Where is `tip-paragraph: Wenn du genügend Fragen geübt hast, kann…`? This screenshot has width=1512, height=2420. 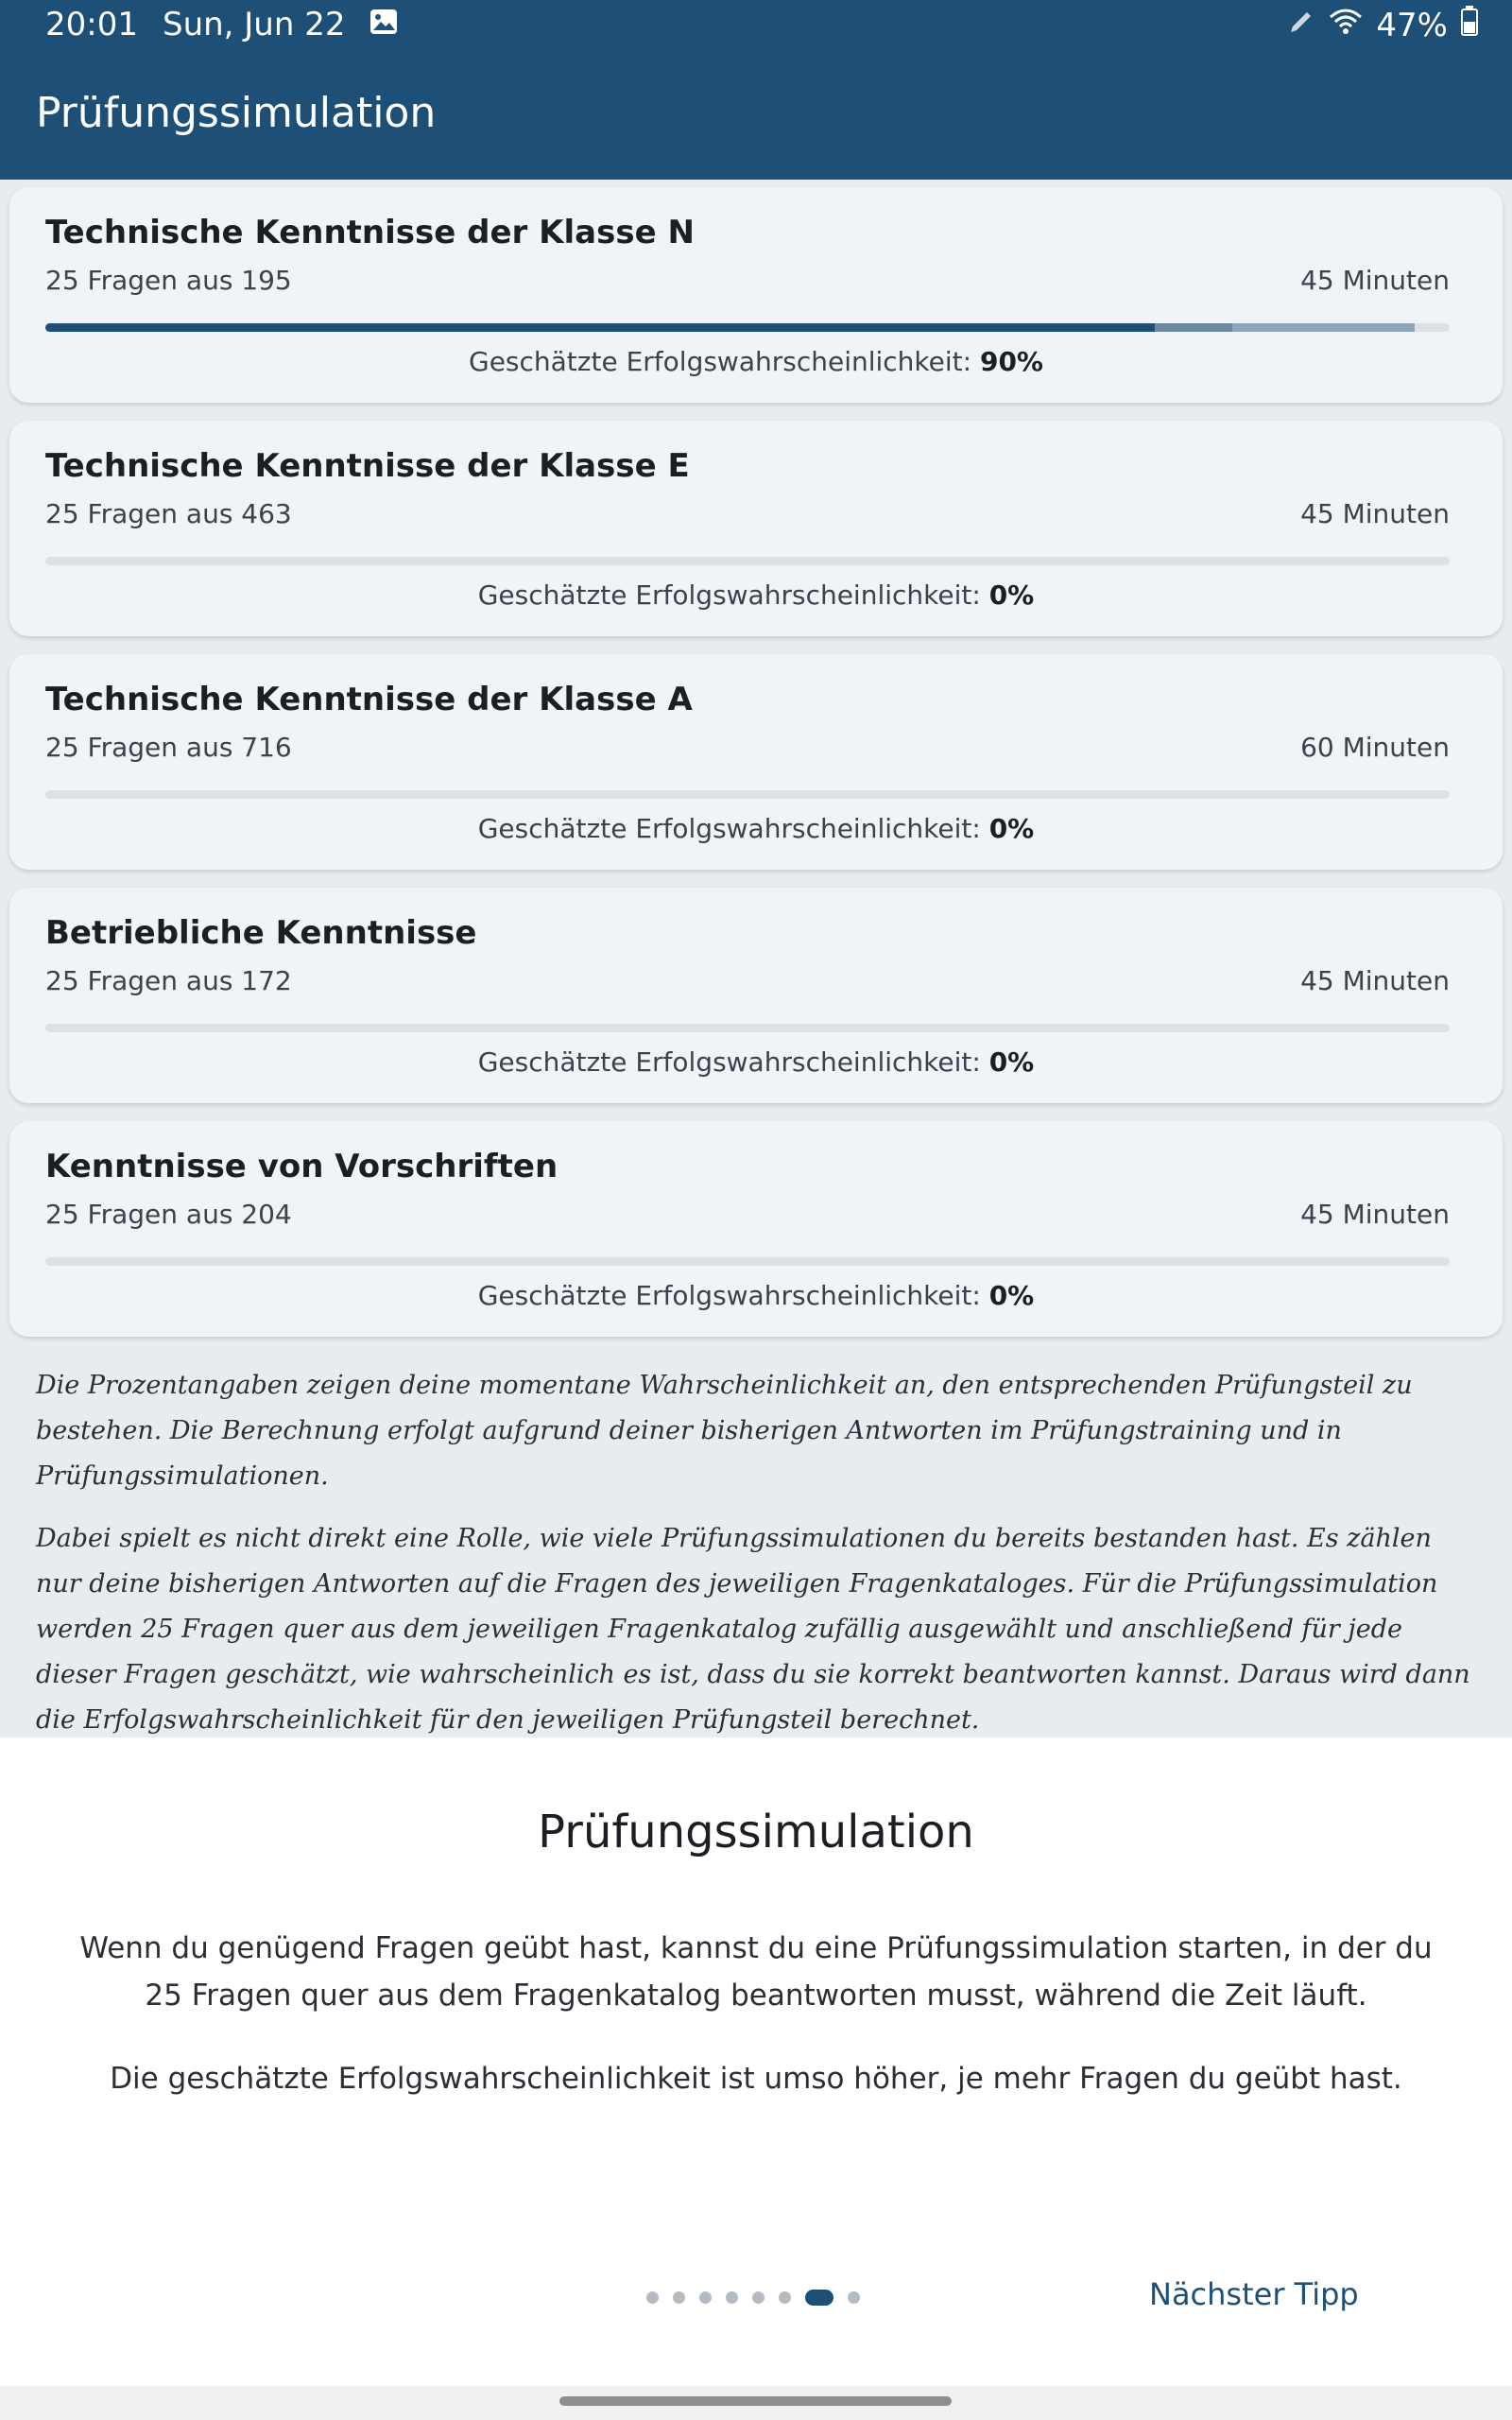 tip-paragraph: Wenn du genügend Fragen geübt hast, kann… is located at coordinates (756, 1972).